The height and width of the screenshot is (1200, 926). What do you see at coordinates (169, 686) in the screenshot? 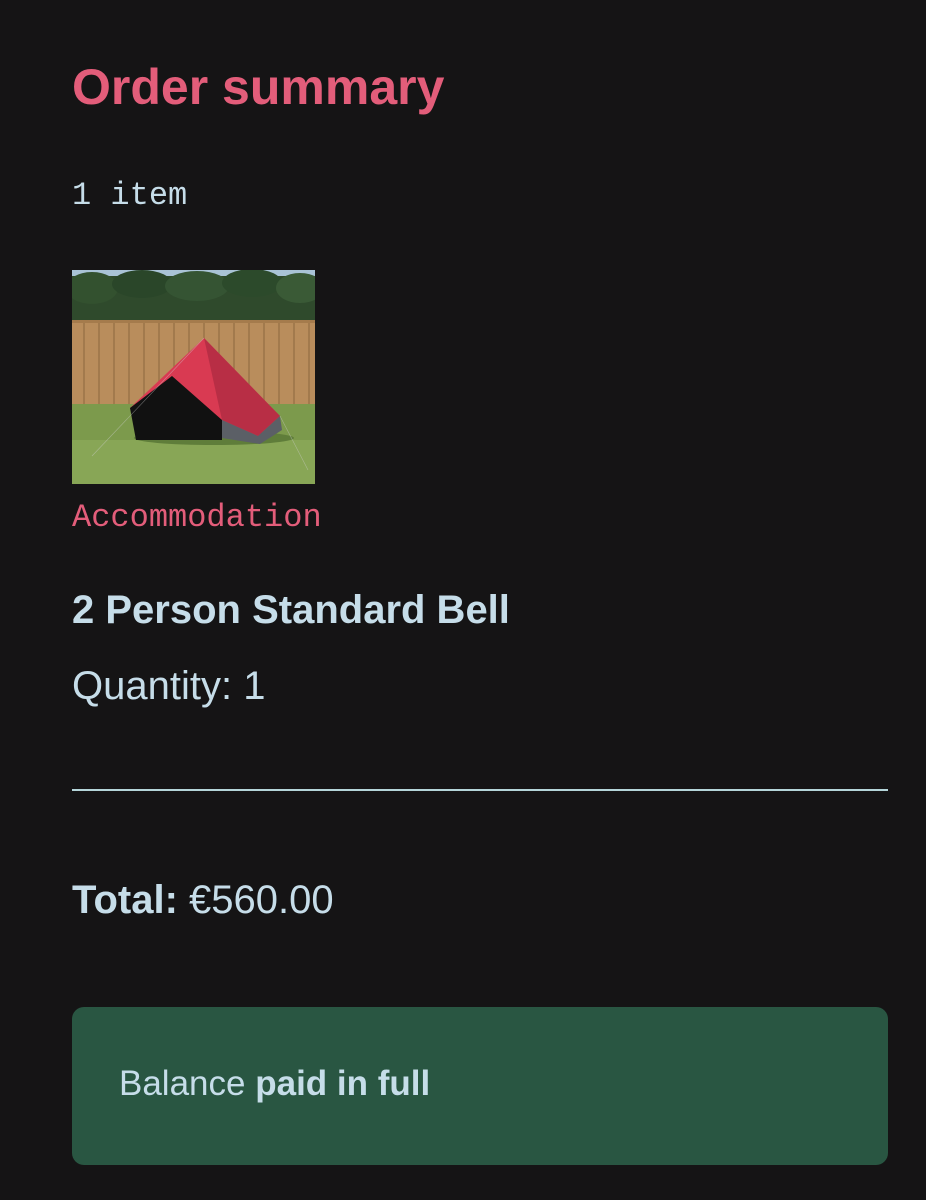
I see `item-quantity: Quantity: 1` at bounding box center [169, 686].